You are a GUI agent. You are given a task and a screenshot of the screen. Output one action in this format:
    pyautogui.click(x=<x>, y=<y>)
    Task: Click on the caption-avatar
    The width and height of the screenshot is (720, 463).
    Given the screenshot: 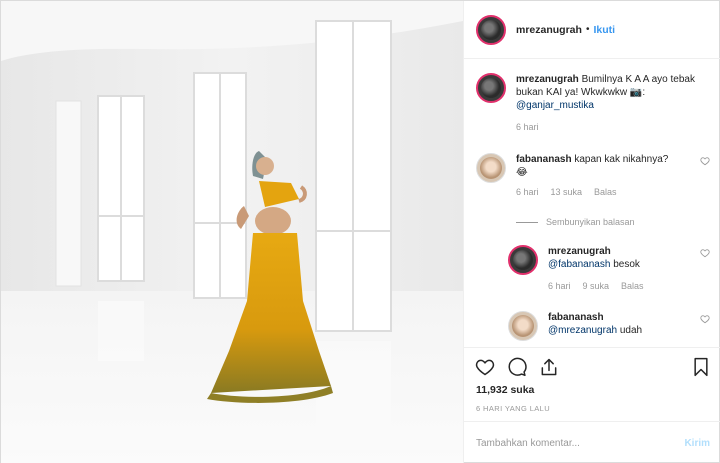 What is the action you would take?
    pyautogui.click(x=491, y=88)
    